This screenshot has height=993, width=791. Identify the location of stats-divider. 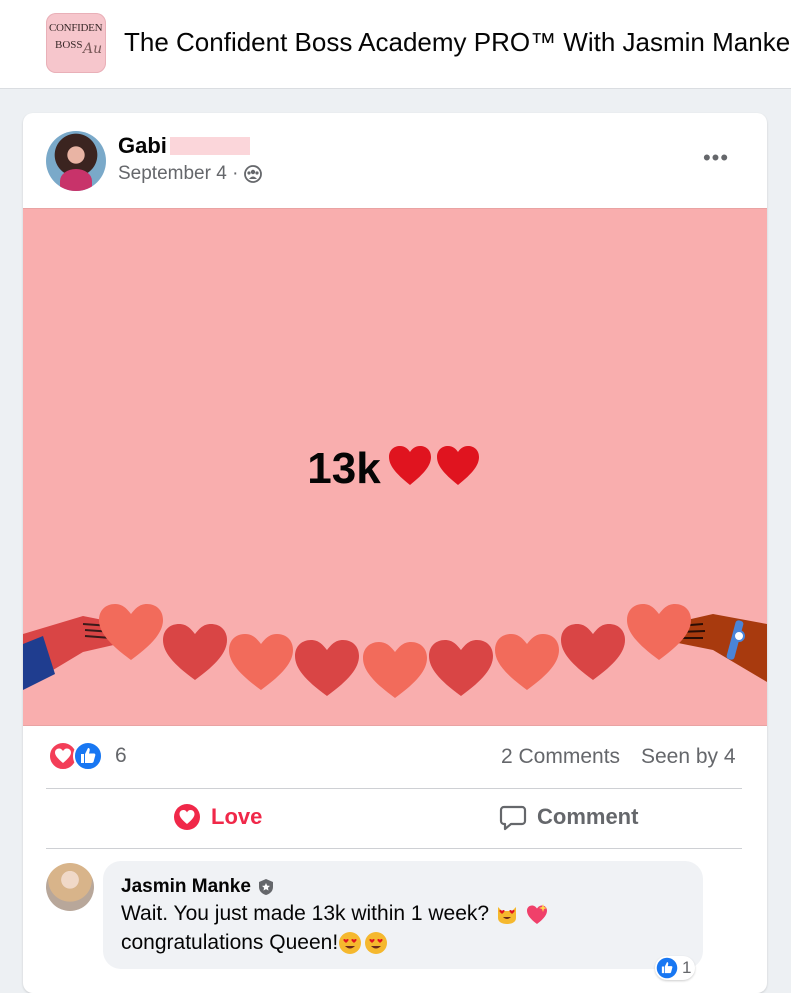
(394, 788).